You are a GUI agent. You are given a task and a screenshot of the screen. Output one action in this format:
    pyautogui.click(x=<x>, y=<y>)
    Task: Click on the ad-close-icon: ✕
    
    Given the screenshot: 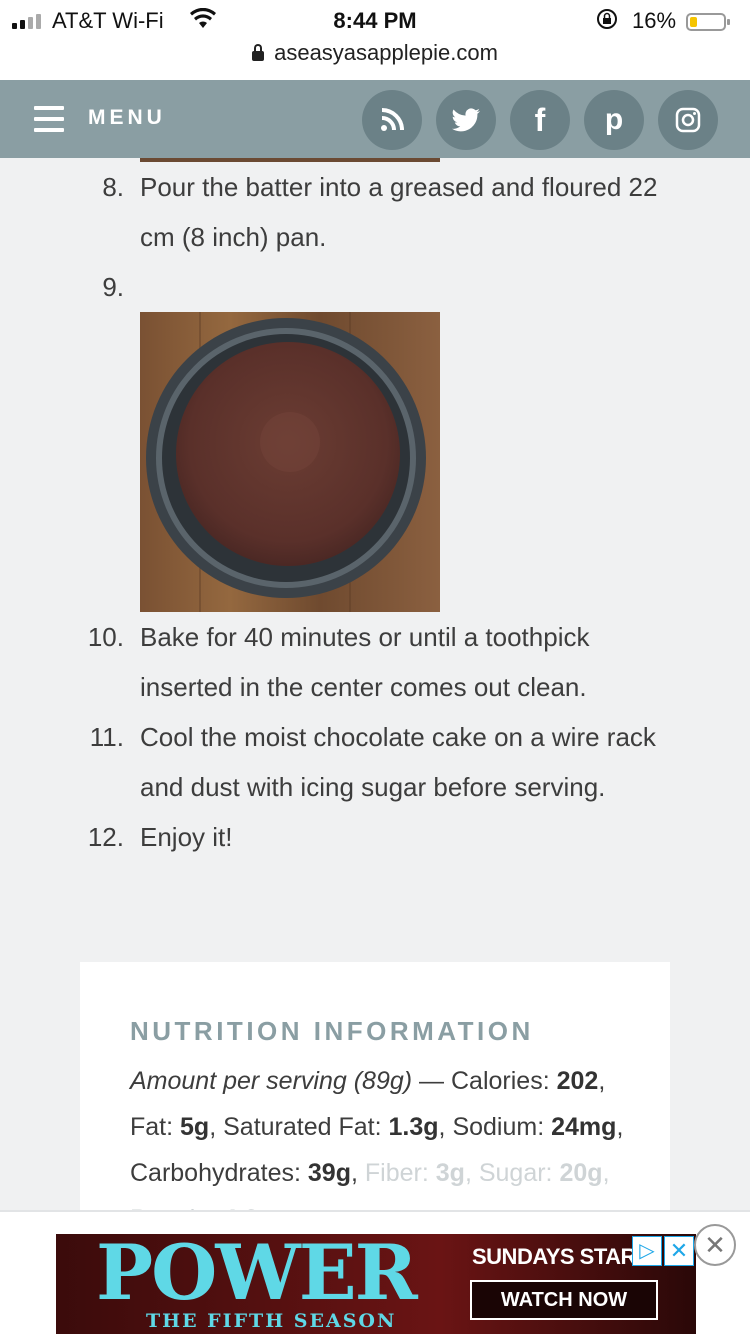 What is the action you would take?
    pyautogui.click(x=679, y=1251)
    